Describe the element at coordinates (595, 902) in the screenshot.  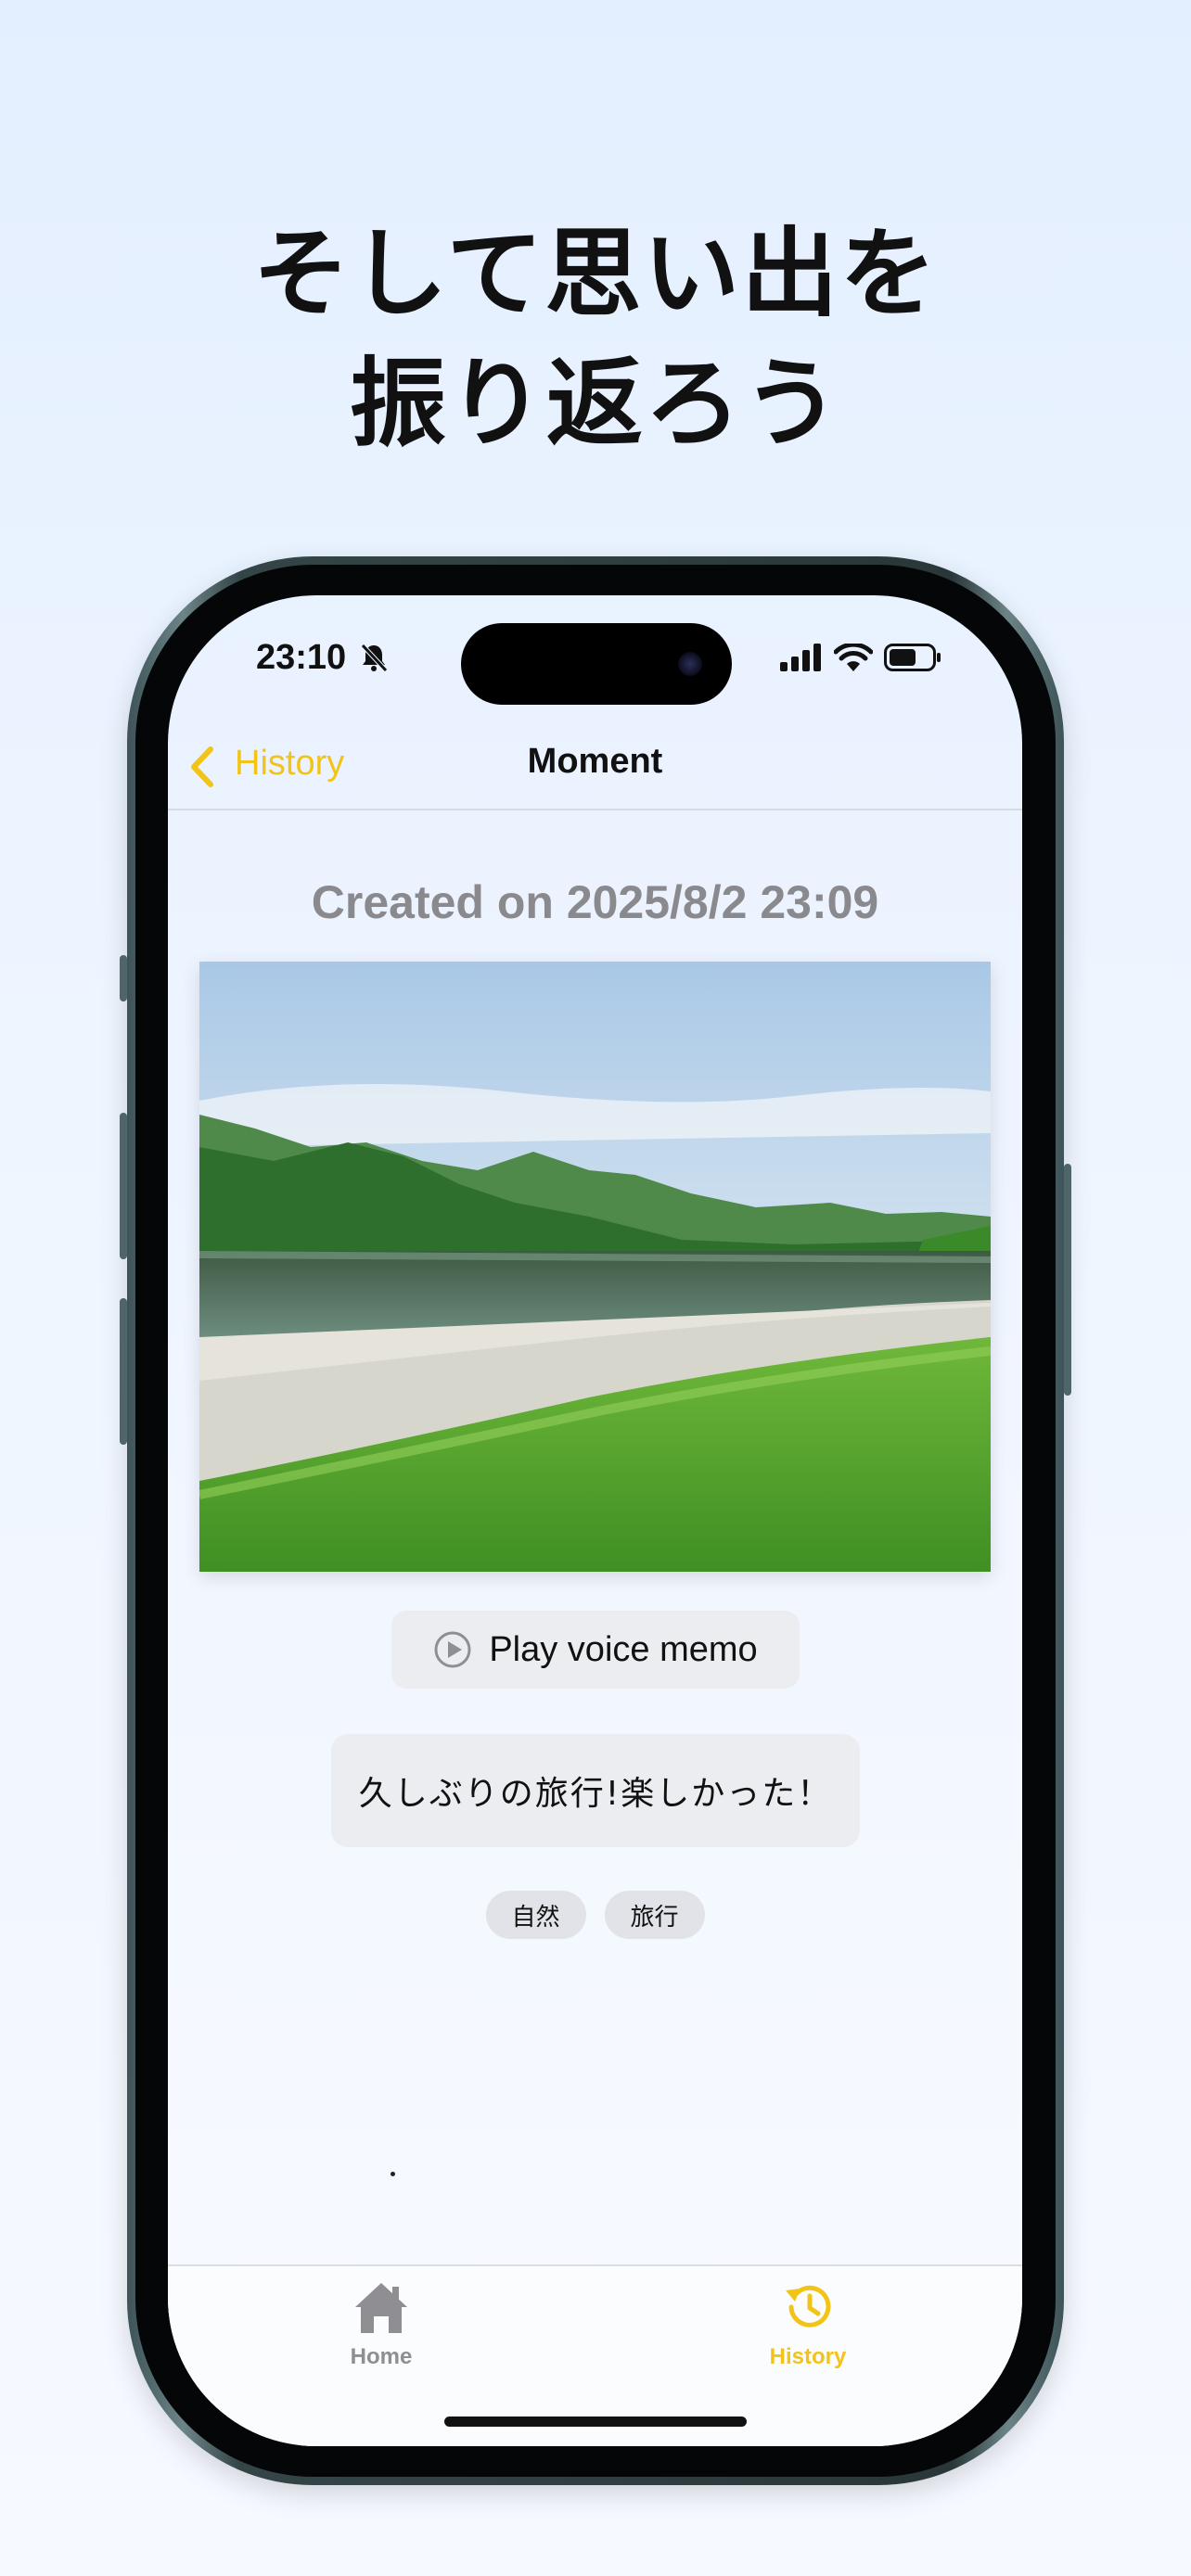
I see `created-date: Created on 2025/8/2 23:09` at that location.